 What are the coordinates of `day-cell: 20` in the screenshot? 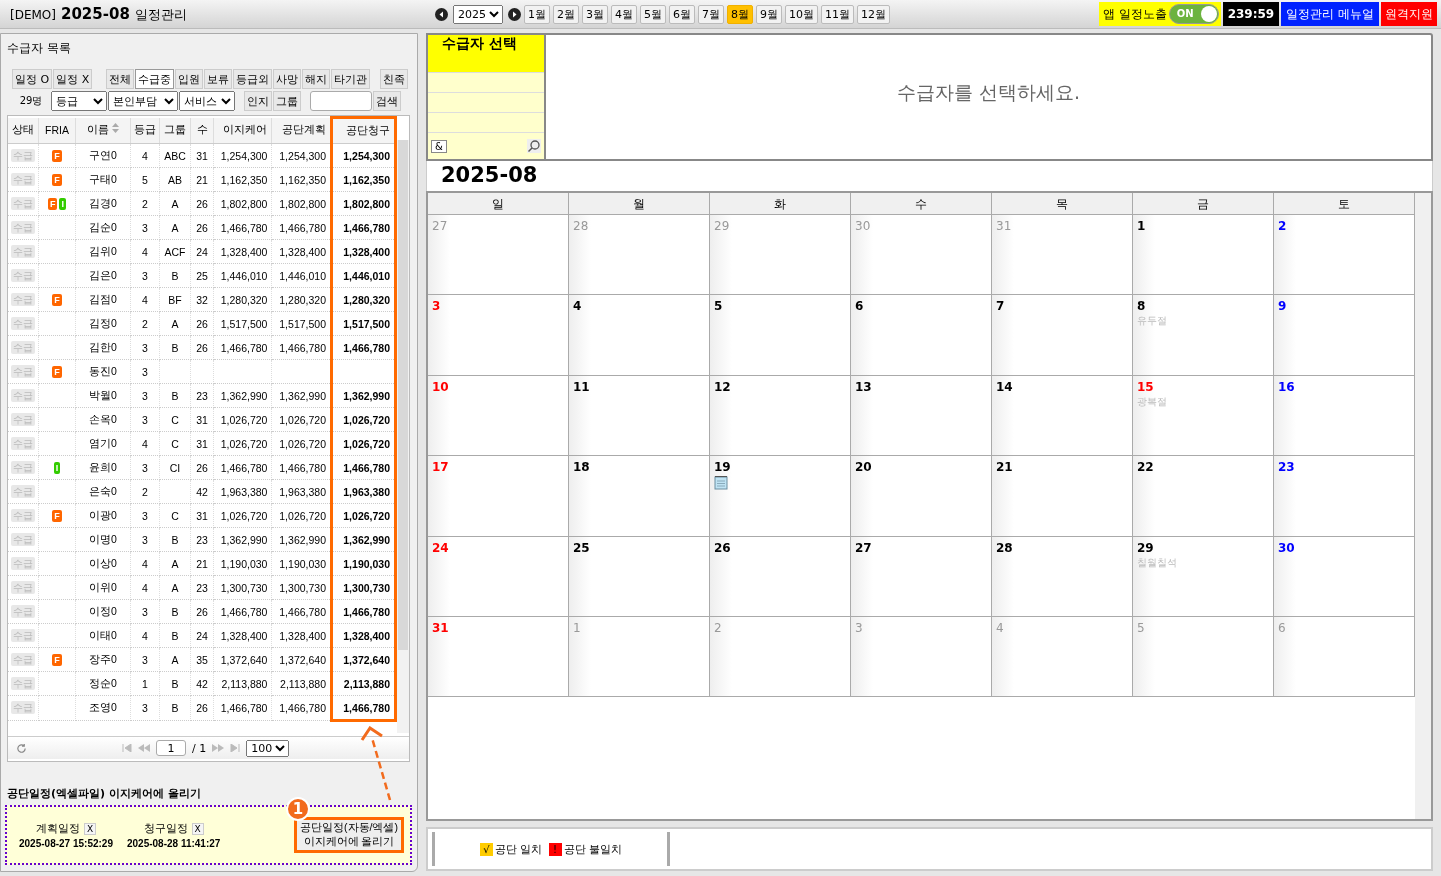 It's located at (921, 496).